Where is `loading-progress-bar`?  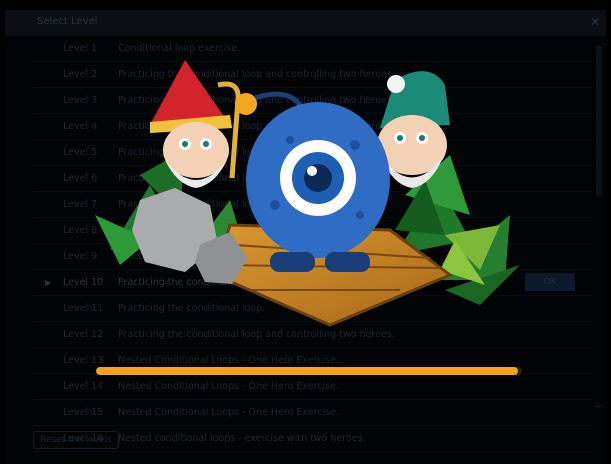
loading-progress-bar is located at coordinates (309, 371).